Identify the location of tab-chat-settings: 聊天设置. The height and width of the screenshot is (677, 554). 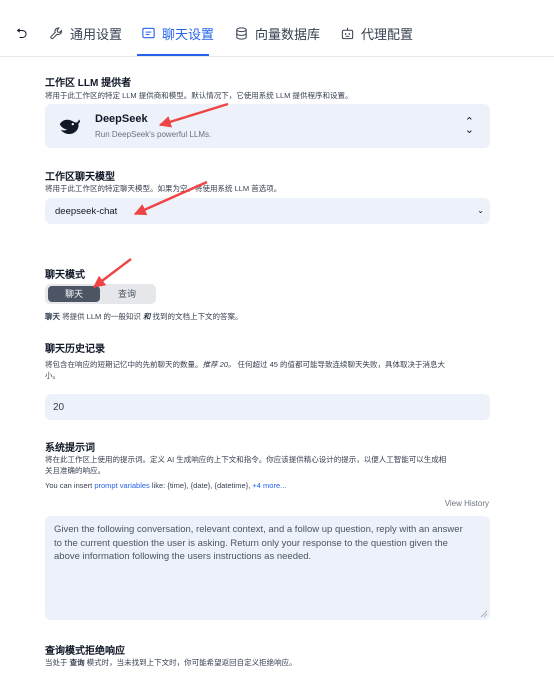
(178, 33).